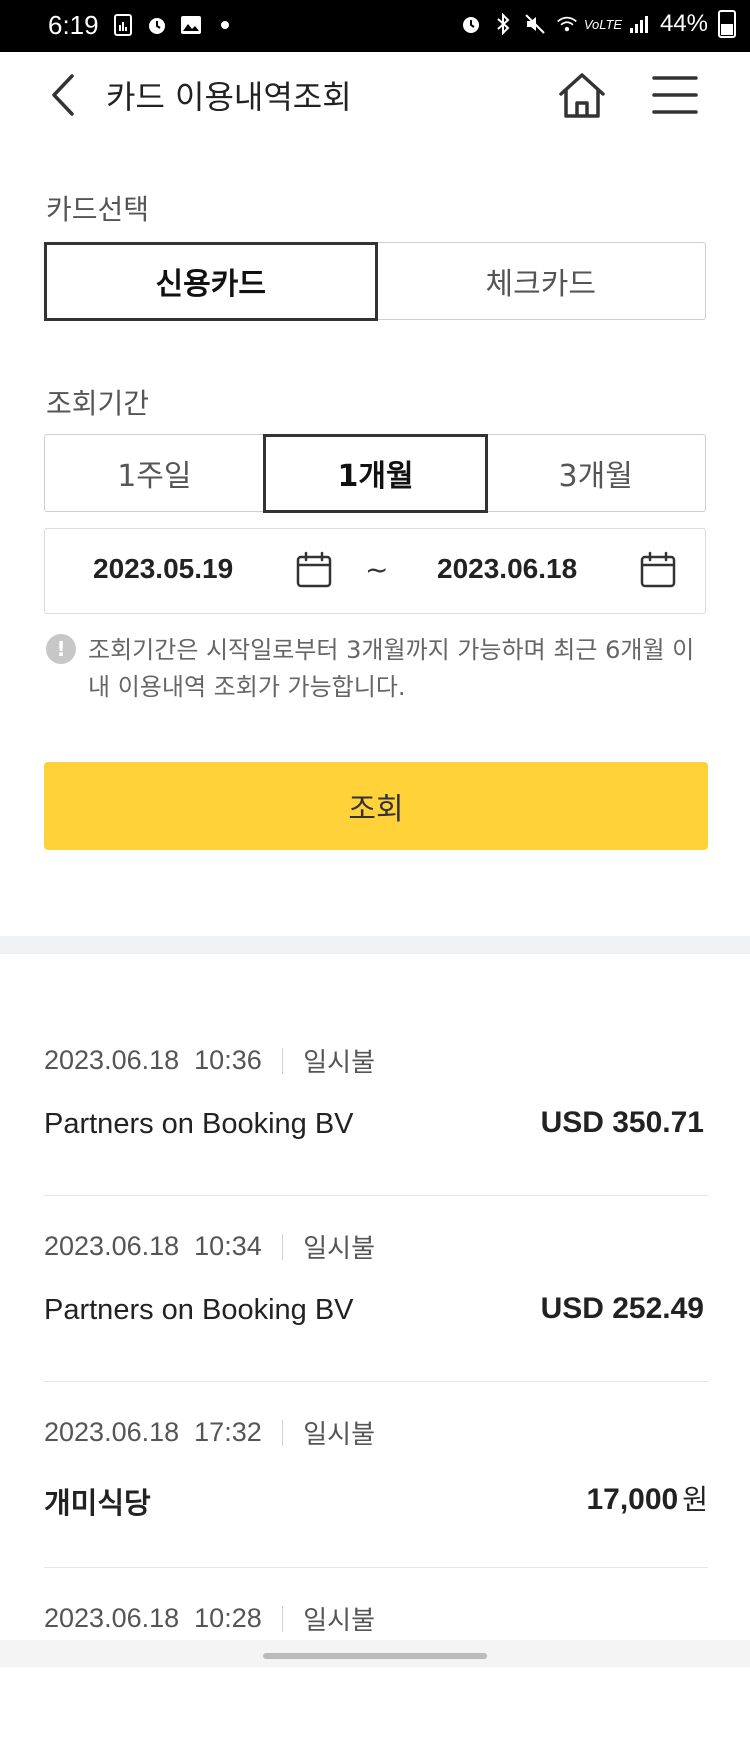 This screenshot has width=750, height=1754. What do you see at coordinates (603, 24) in the screenshot?
I see `volte-icon: VoLTE` at bounding box center [603, 24].